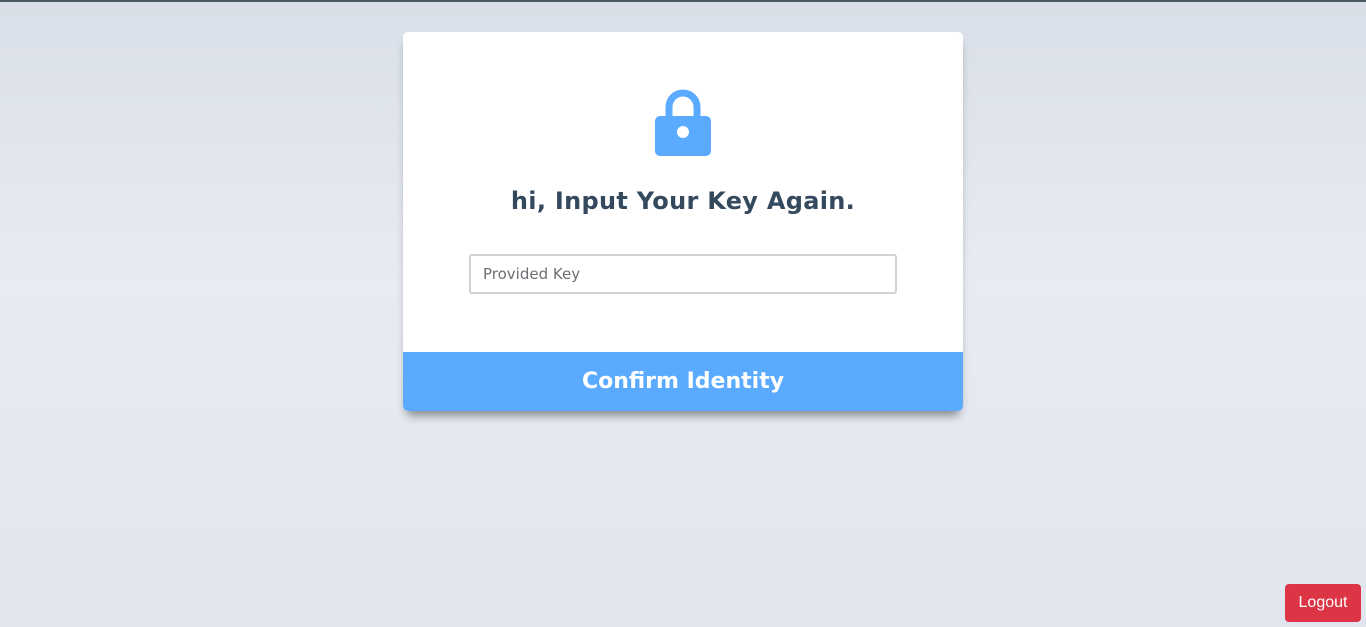 Image resolution: width=1366 pixels, height=627 pixels. What do you see at coordinates (683, 121) in the screenshot?
I see `lock-icon` at bounding box center [683, 121].